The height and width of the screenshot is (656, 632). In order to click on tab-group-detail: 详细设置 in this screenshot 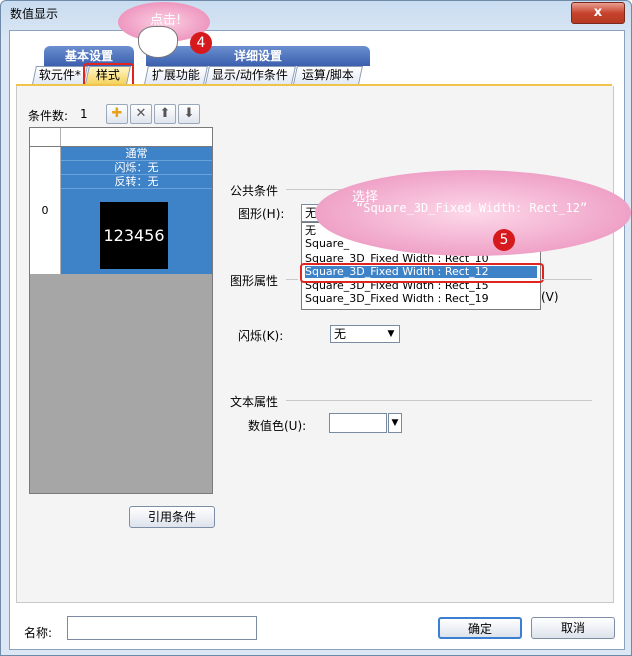, I will do `click(258, 56)`.